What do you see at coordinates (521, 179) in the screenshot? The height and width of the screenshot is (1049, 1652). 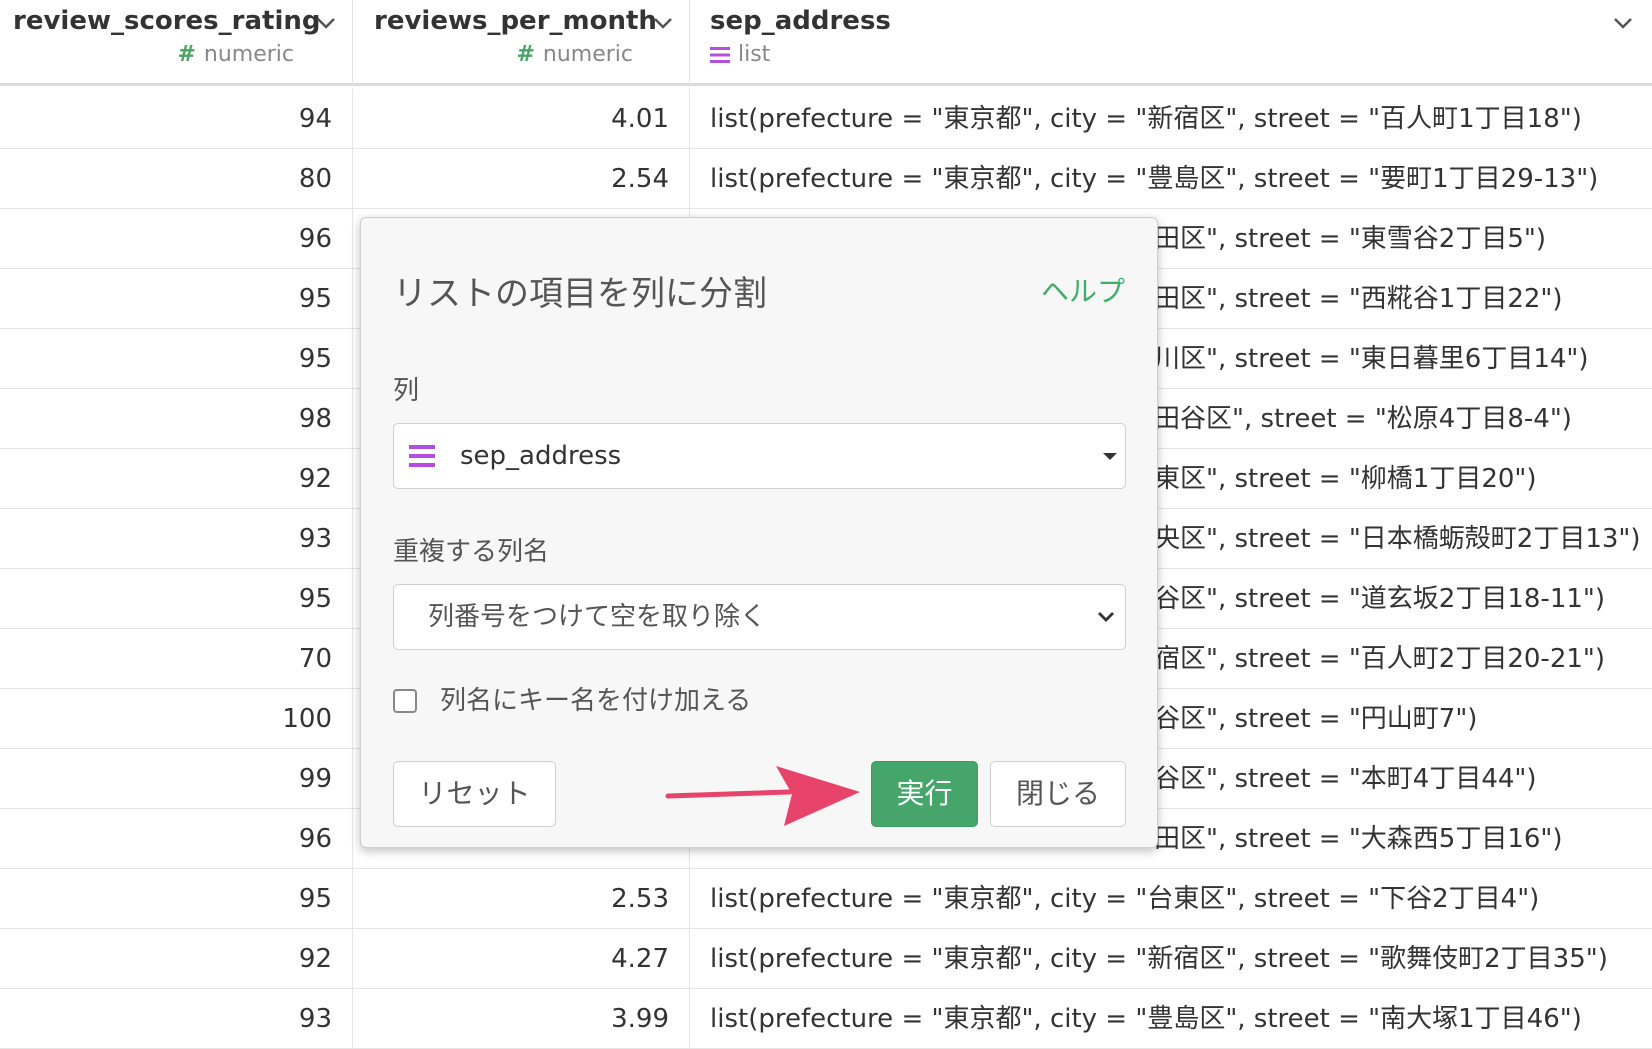 I see `cell-reviews: 2.54` at bounding box center [521, 179].